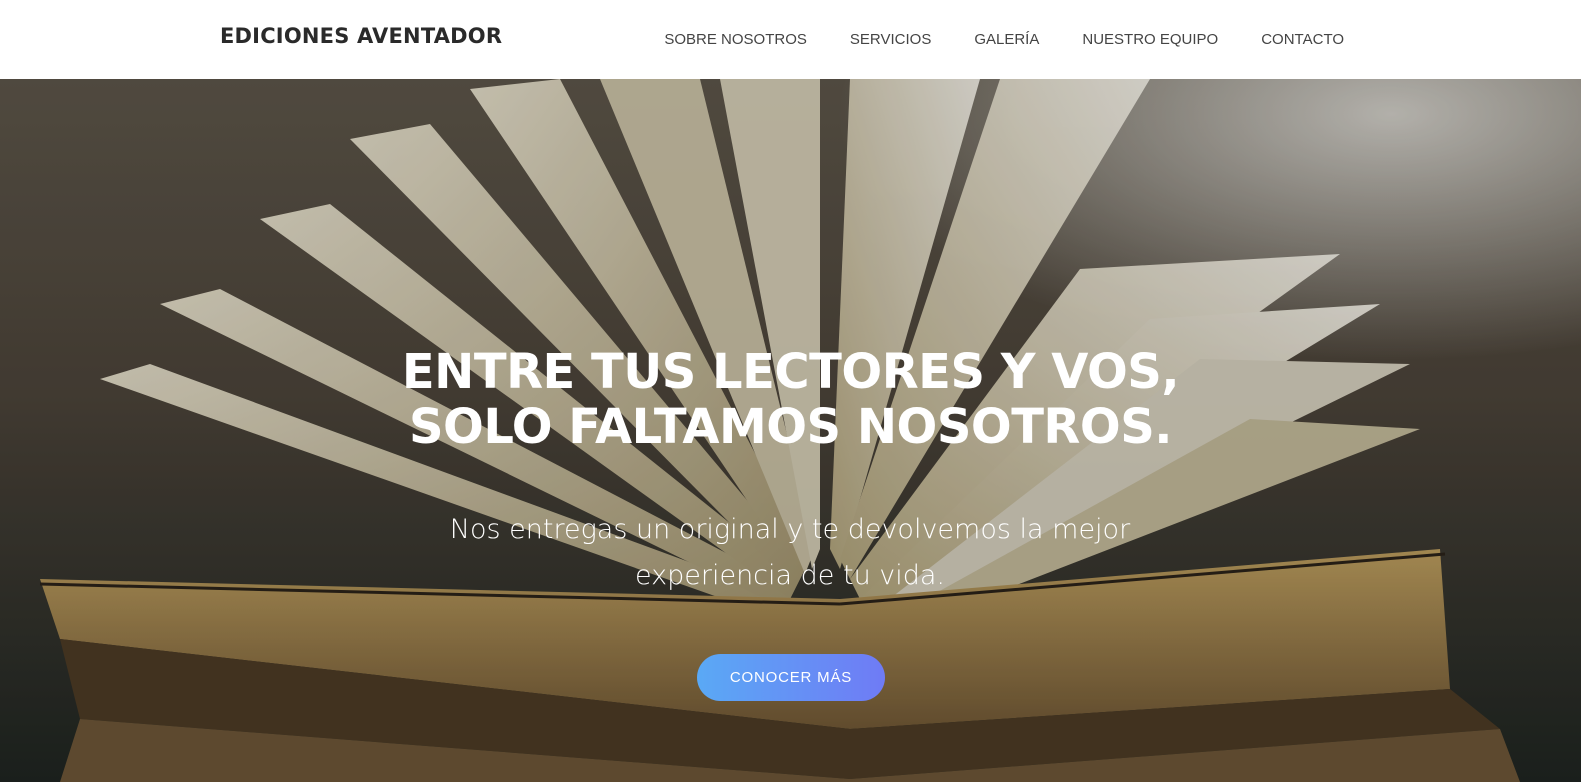 This screenshot has width=1581, height=782. Describe the element at coordinates (735, 39) in the screenshot. I see `nav-link-sobre-nosotros: SOBRE NOSOTROS` at that location.